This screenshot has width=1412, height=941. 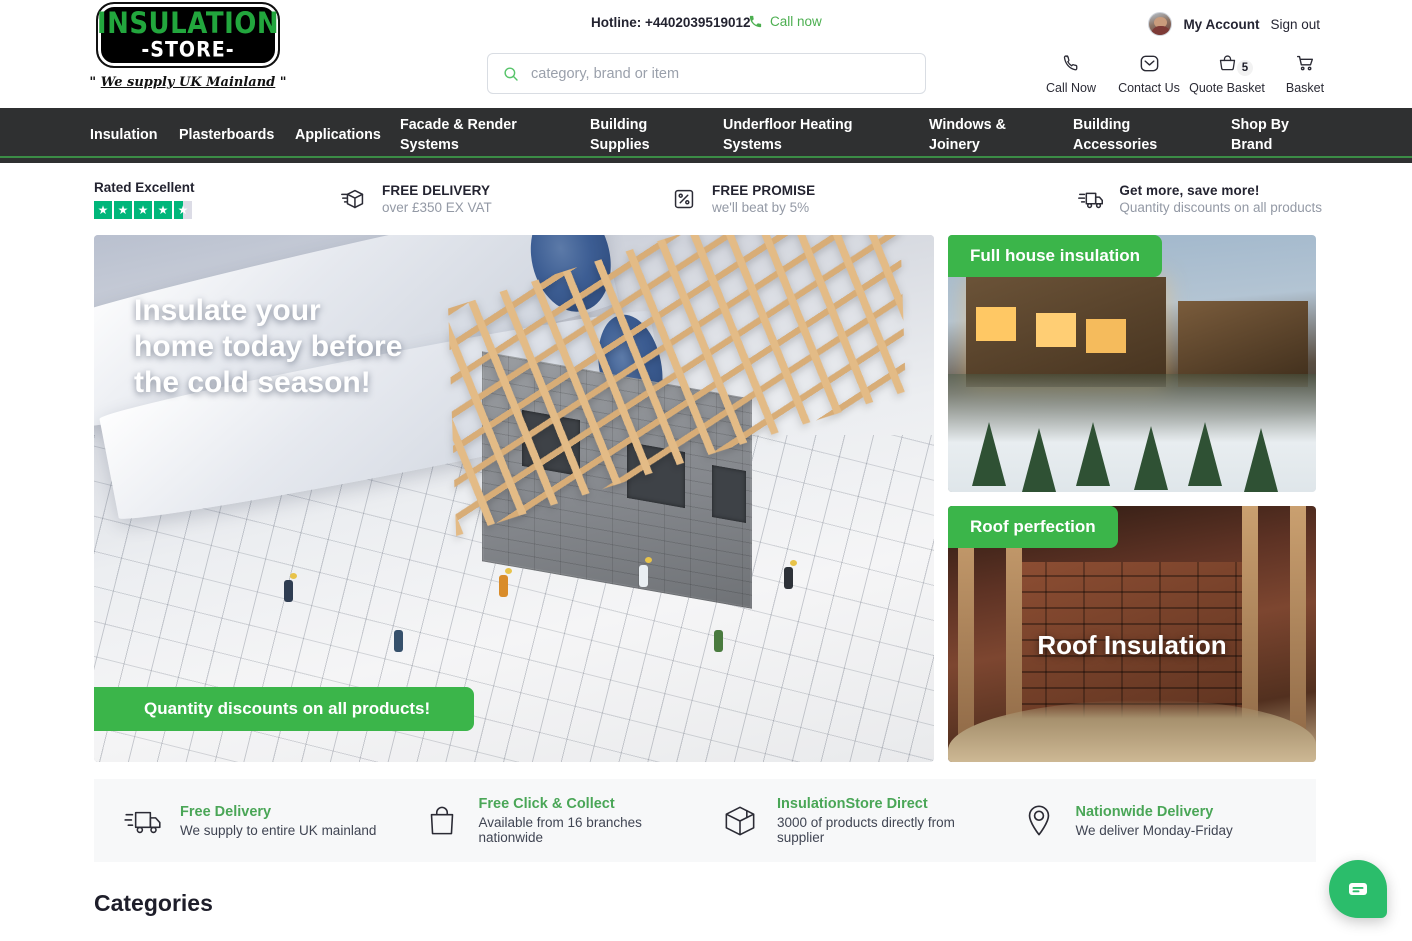 I want to click on utility-basket: Basket, so click(x=1305, y=72).